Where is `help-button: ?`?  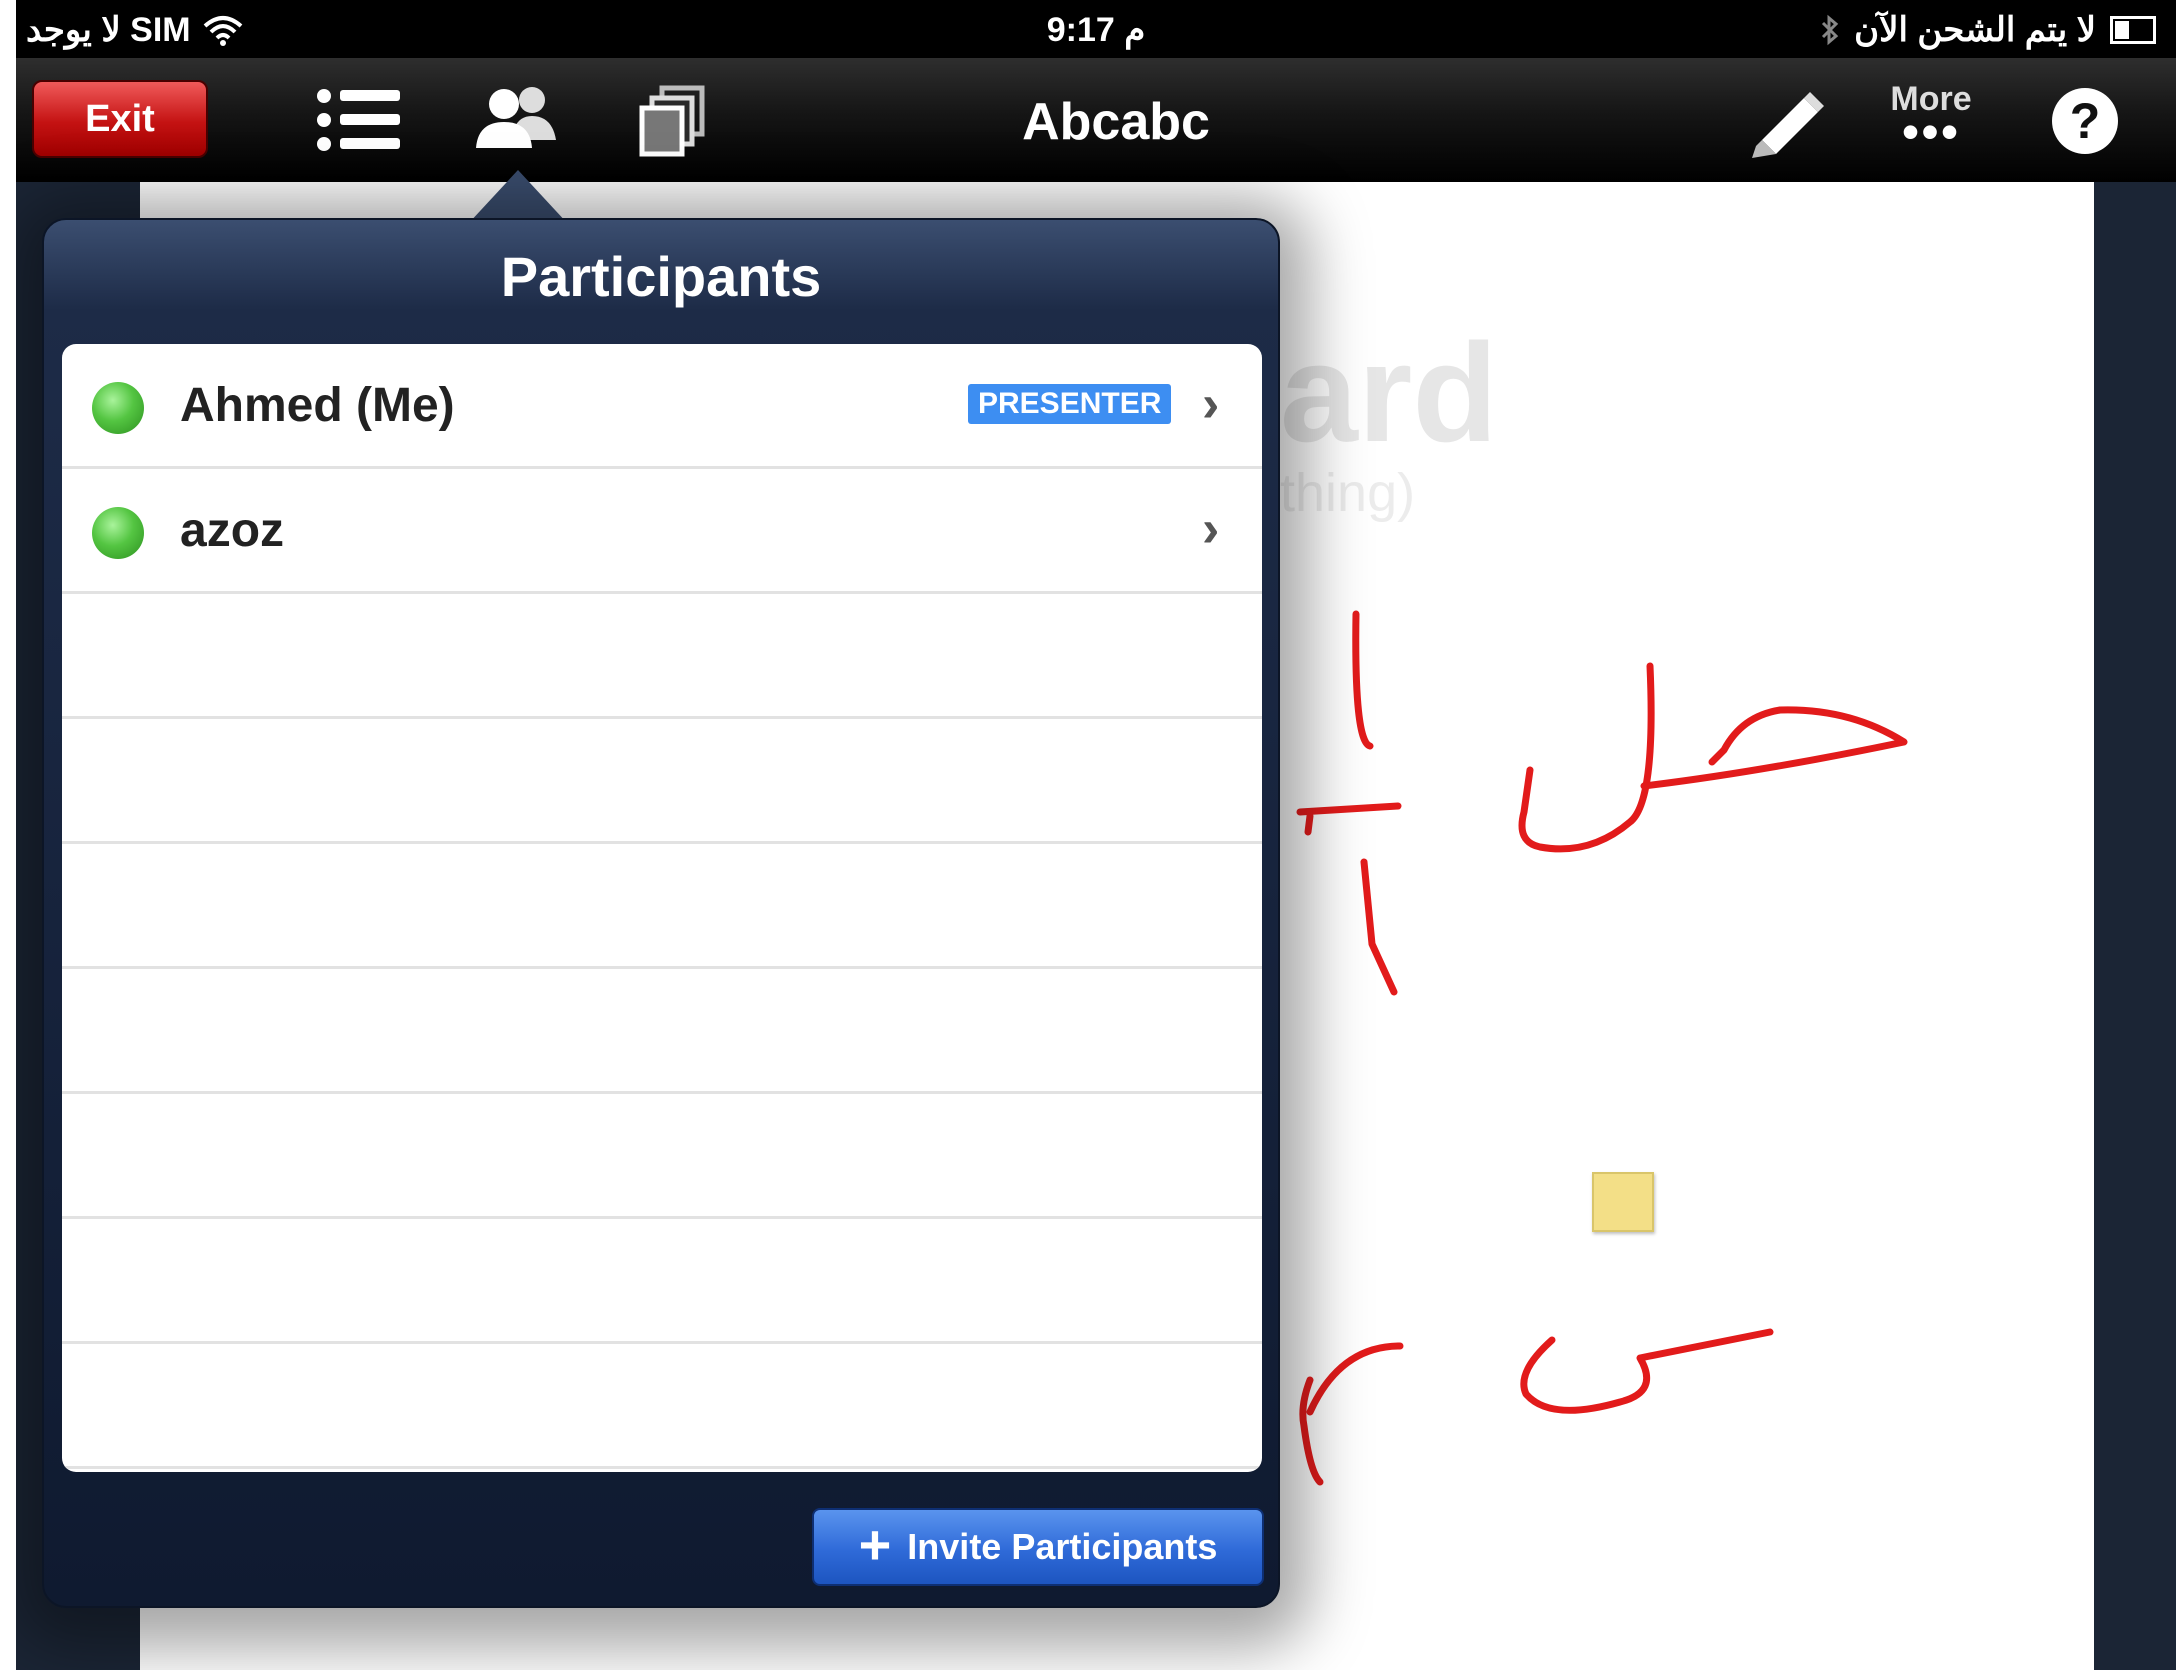
help-button: ? is located at coordinates (2085, 121).